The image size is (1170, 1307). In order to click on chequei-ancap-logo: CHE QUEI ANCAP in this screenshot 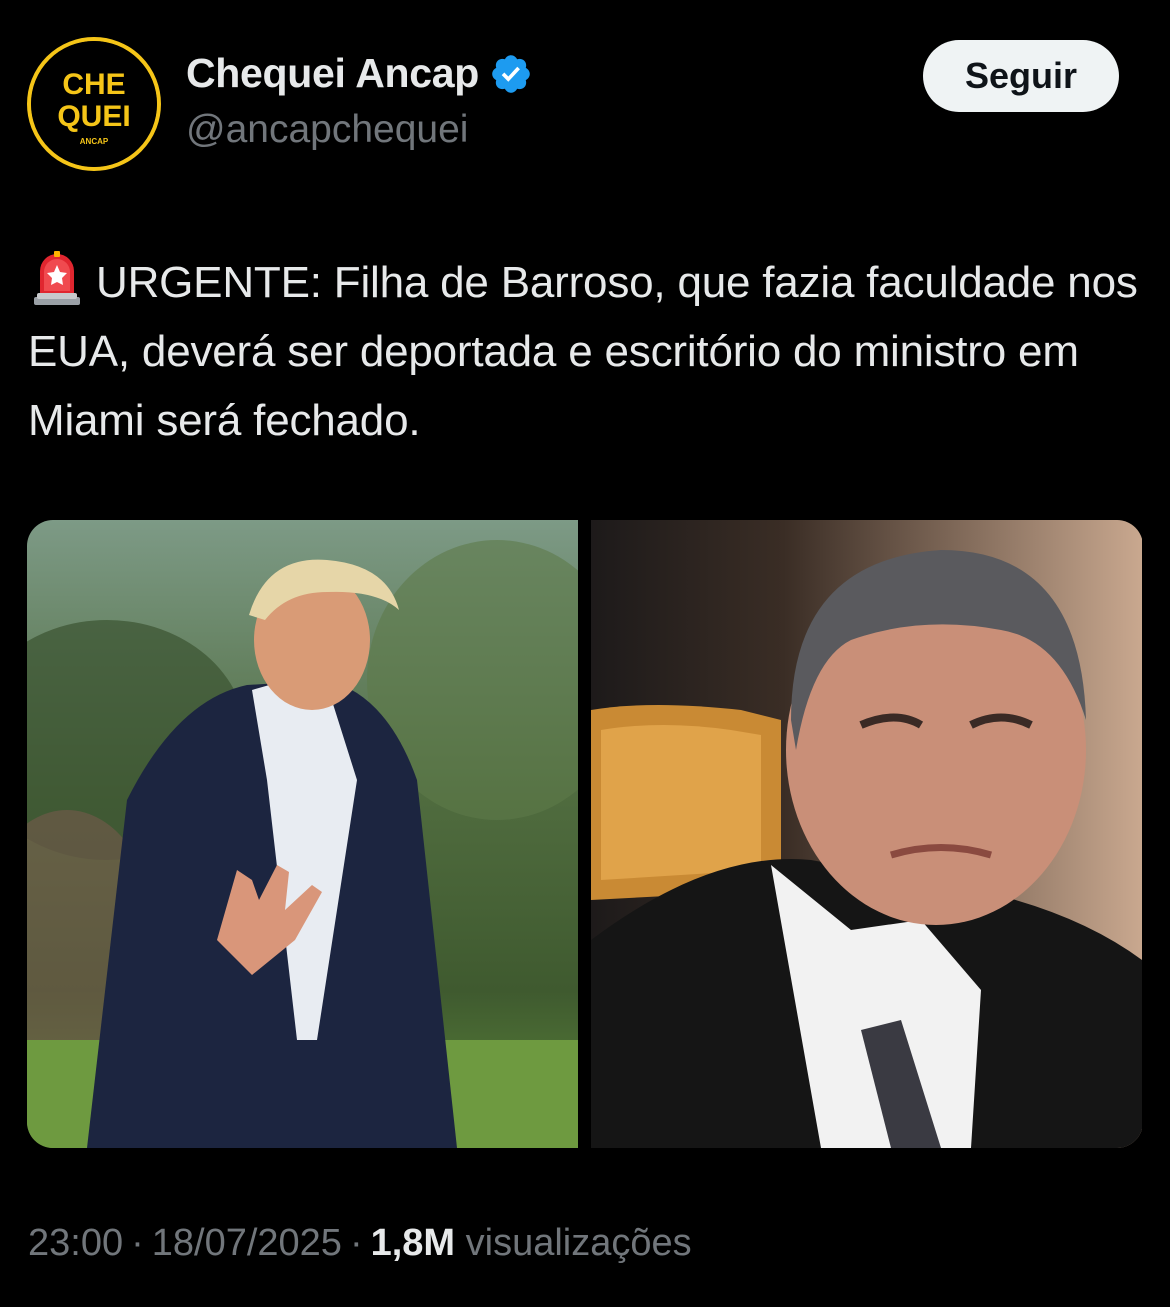, I will do `click(94, 104)`.